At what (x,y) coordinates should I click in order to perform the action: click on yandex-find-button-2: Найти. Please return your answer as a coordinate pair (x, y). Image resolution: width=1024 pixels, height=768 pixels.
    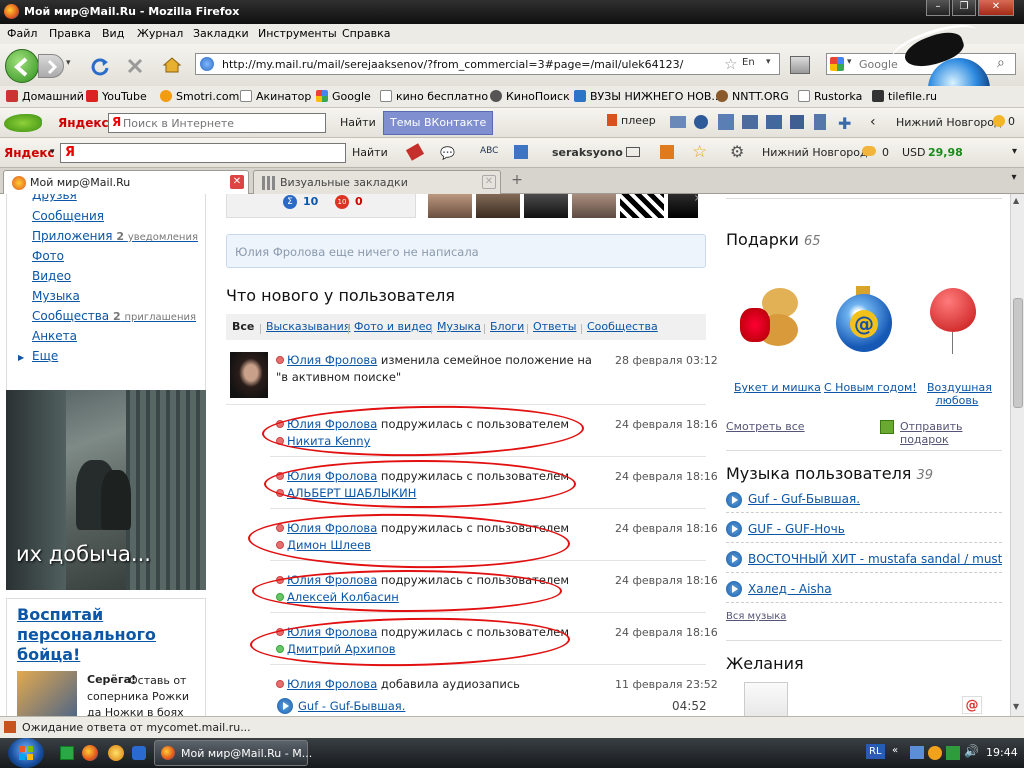
    Looking at the image, I should click on (370, 152).